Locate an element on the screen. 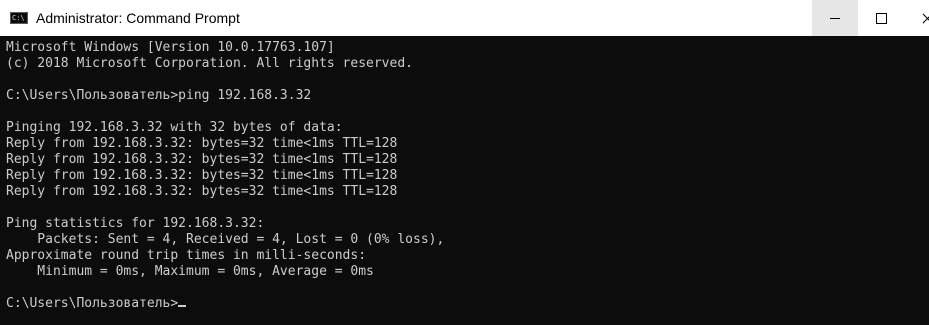  maximize-button is located at coordinates (881, 18).